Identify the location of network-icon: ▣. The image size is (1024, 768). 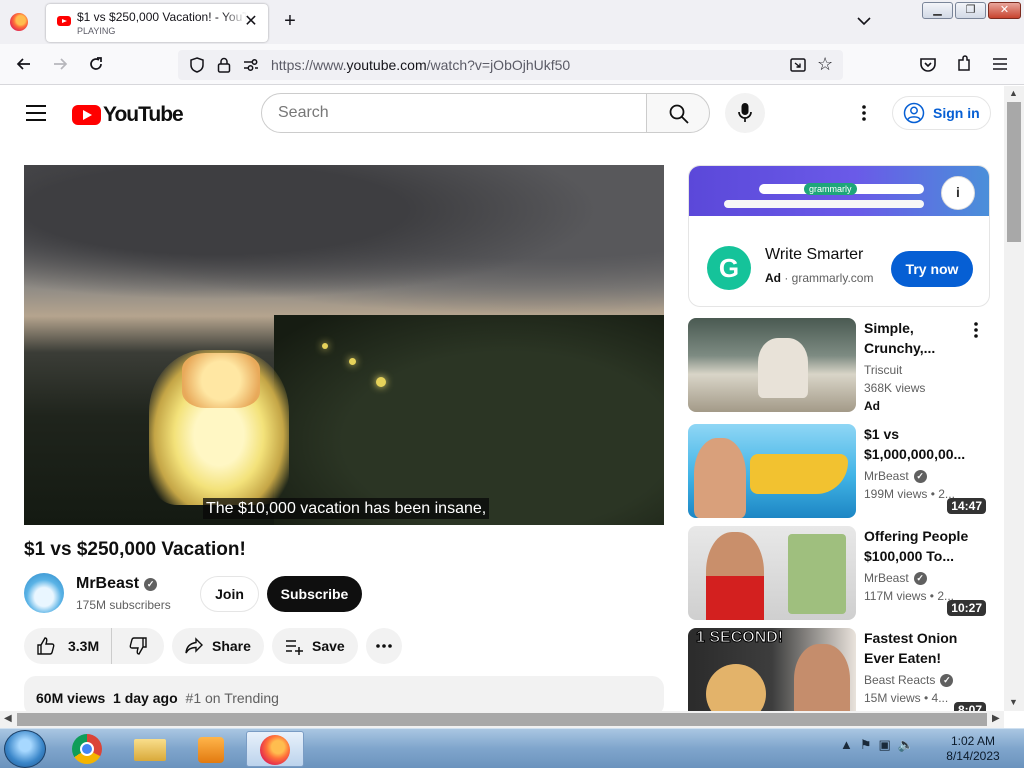
(885, 745).